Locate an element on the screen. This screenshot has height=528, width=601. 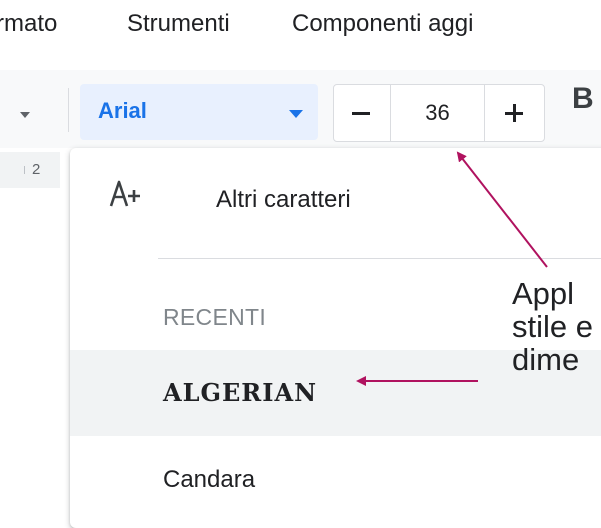
arrow-to-font-size is located at coordinates (502, 209).